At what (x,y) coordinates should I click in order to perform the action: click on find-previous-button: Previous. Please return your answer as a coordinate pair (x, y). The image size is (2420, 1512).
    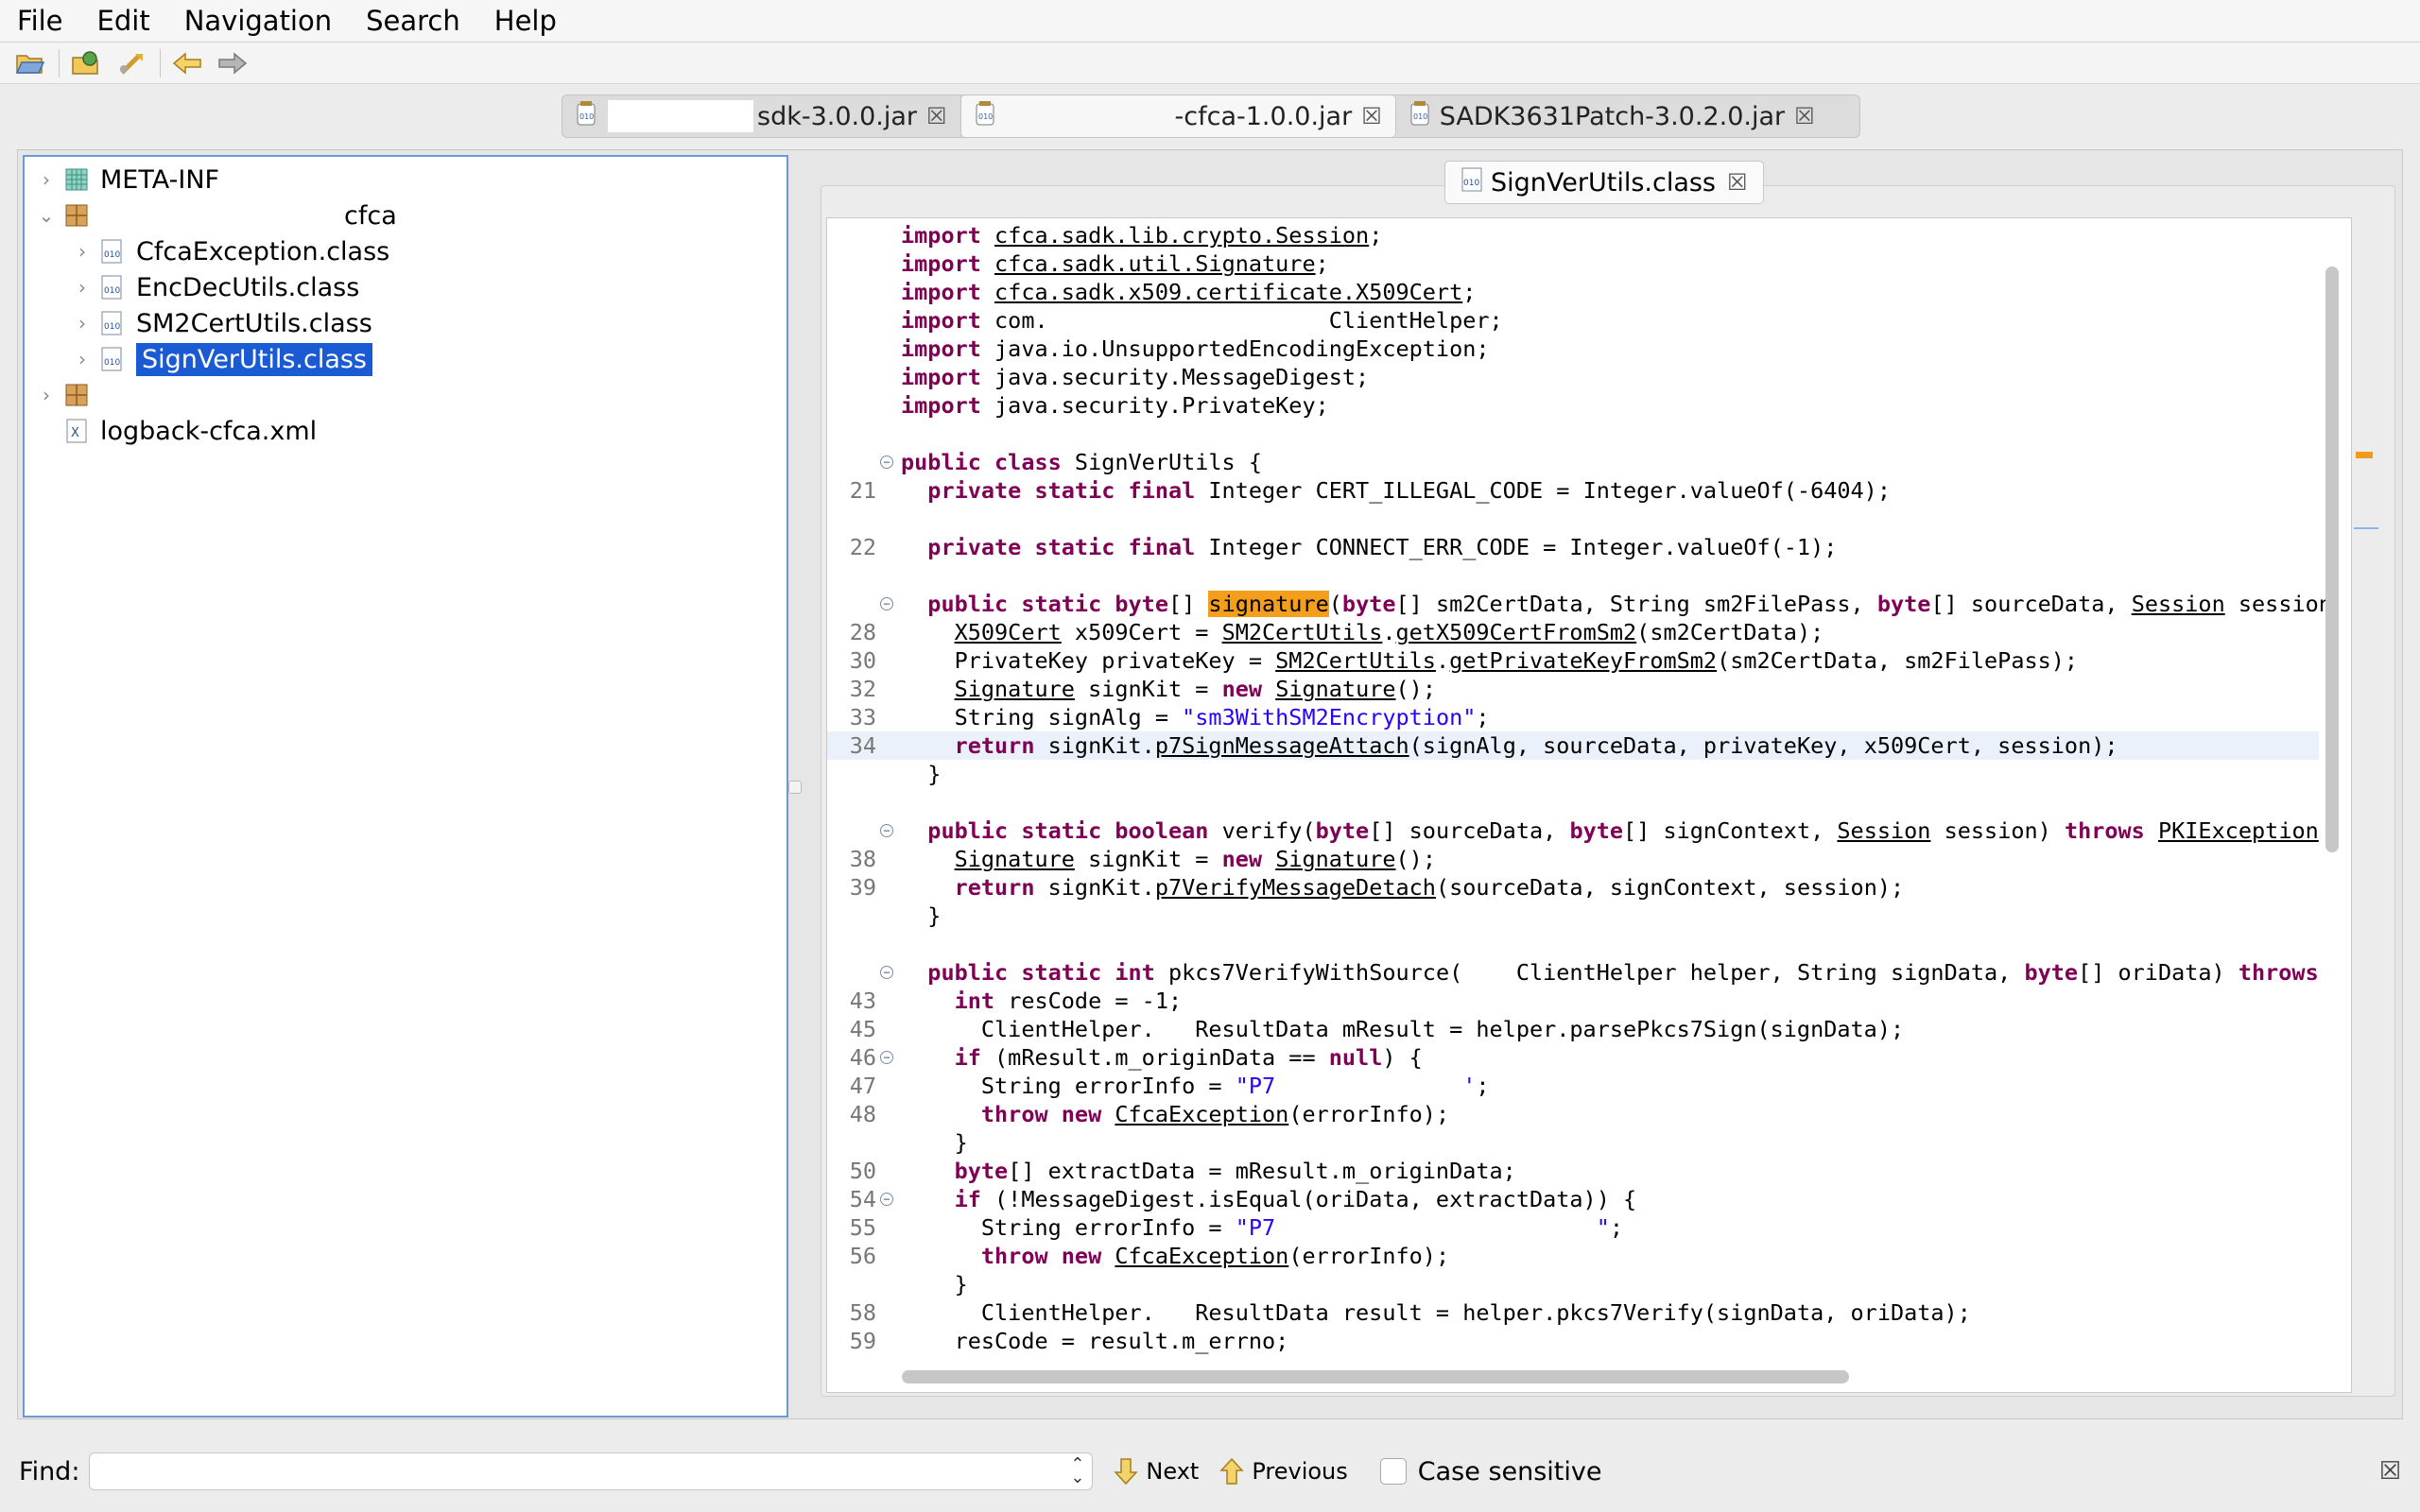
    Looking at the image, I should click on (1283, 1471).